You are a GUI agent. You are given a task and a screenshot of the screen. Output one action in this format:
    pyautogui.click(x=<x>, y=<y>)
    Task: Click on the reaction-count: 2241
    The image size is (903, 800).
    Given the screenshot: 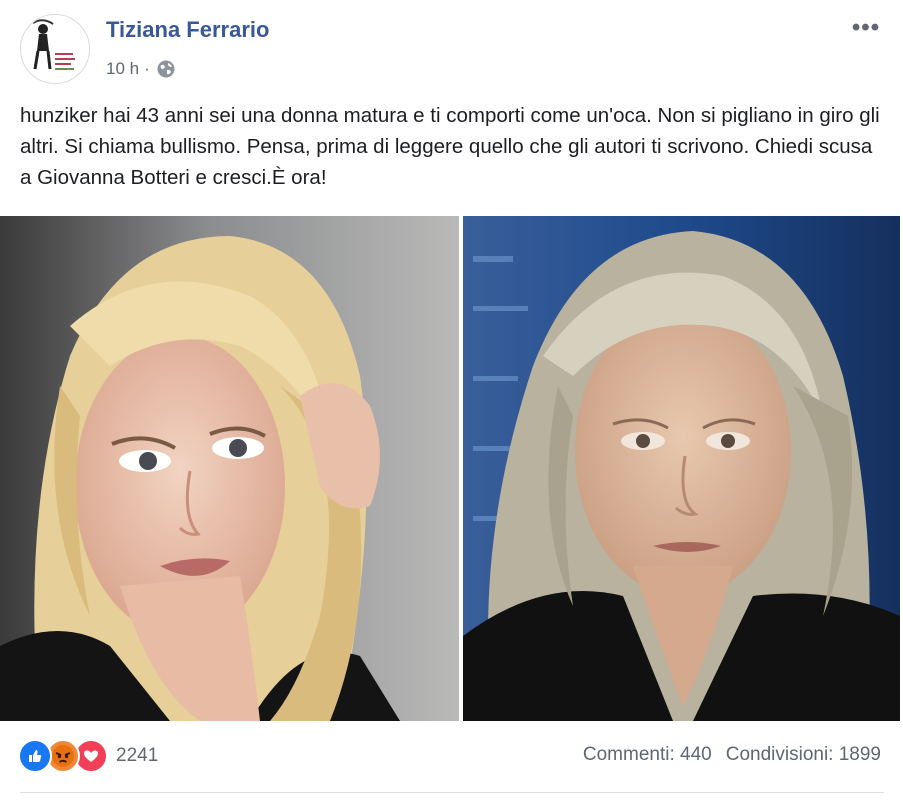 What is the action you would take?
    pyautogui.click(x=137, y=756)
    